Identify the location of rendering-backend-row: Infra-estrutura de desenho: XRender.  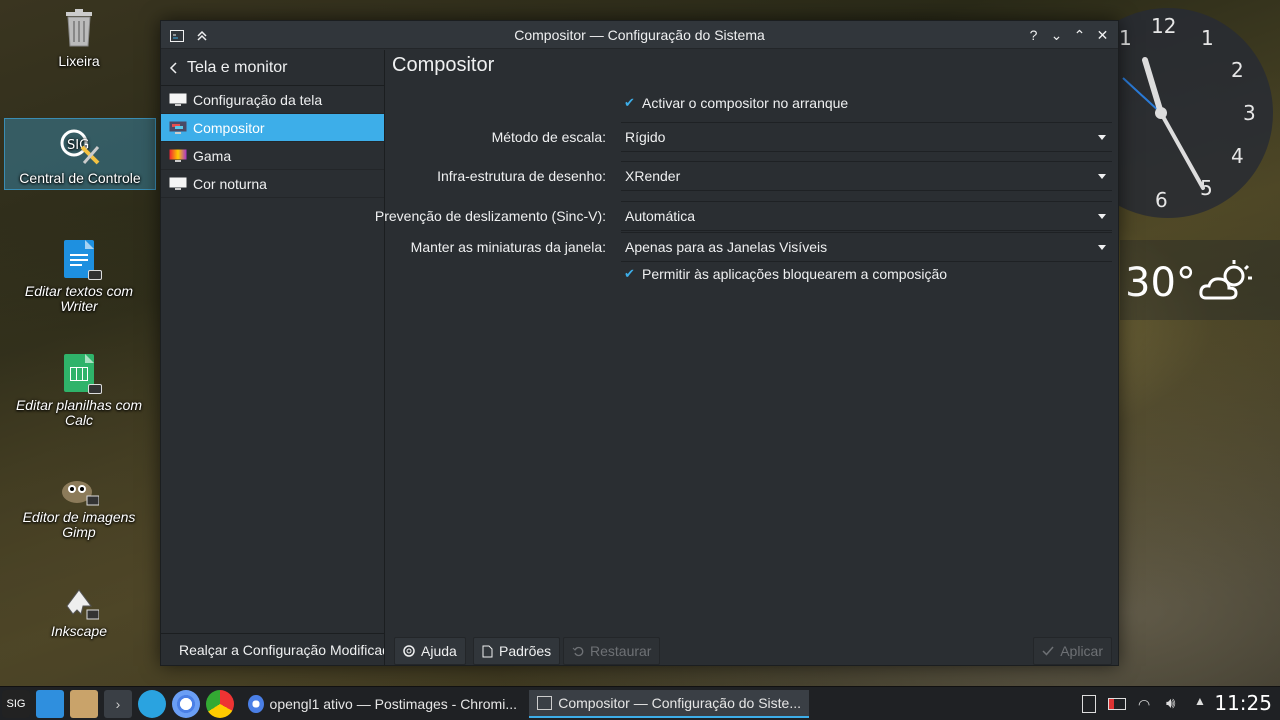
(749, 176).